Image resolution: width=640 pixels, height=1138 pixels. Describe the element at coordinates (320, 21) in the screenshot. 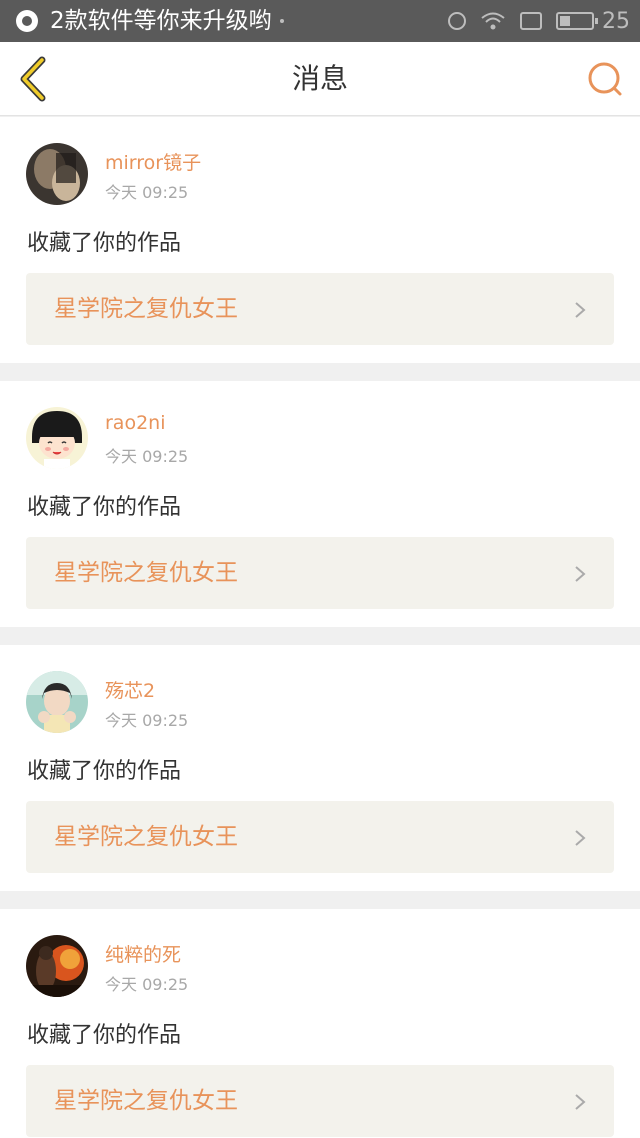

I see `status-bar: 2款软件等你来升级哟 25` at that location.